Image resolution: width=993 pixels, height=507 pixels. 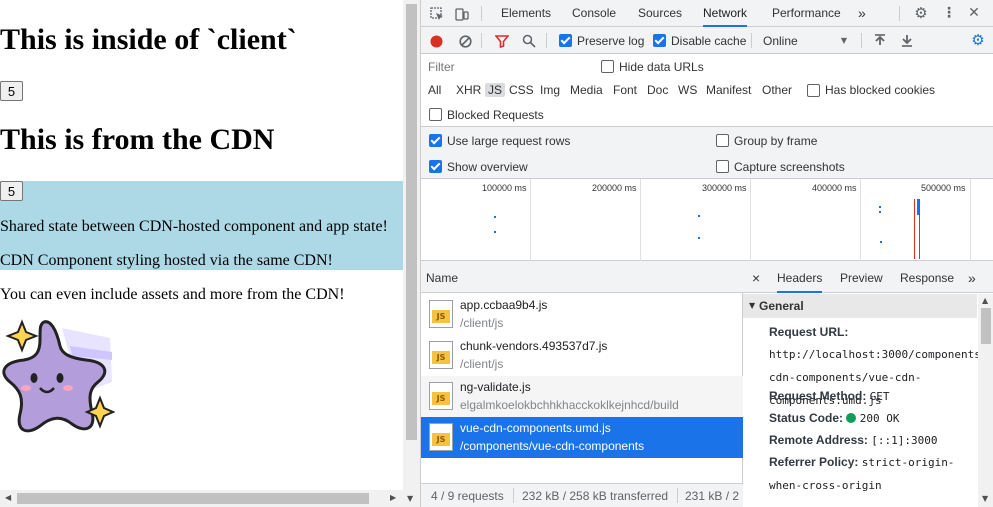 I want to click on filter-row: Hide data URLs, so click(x=707, y=66).